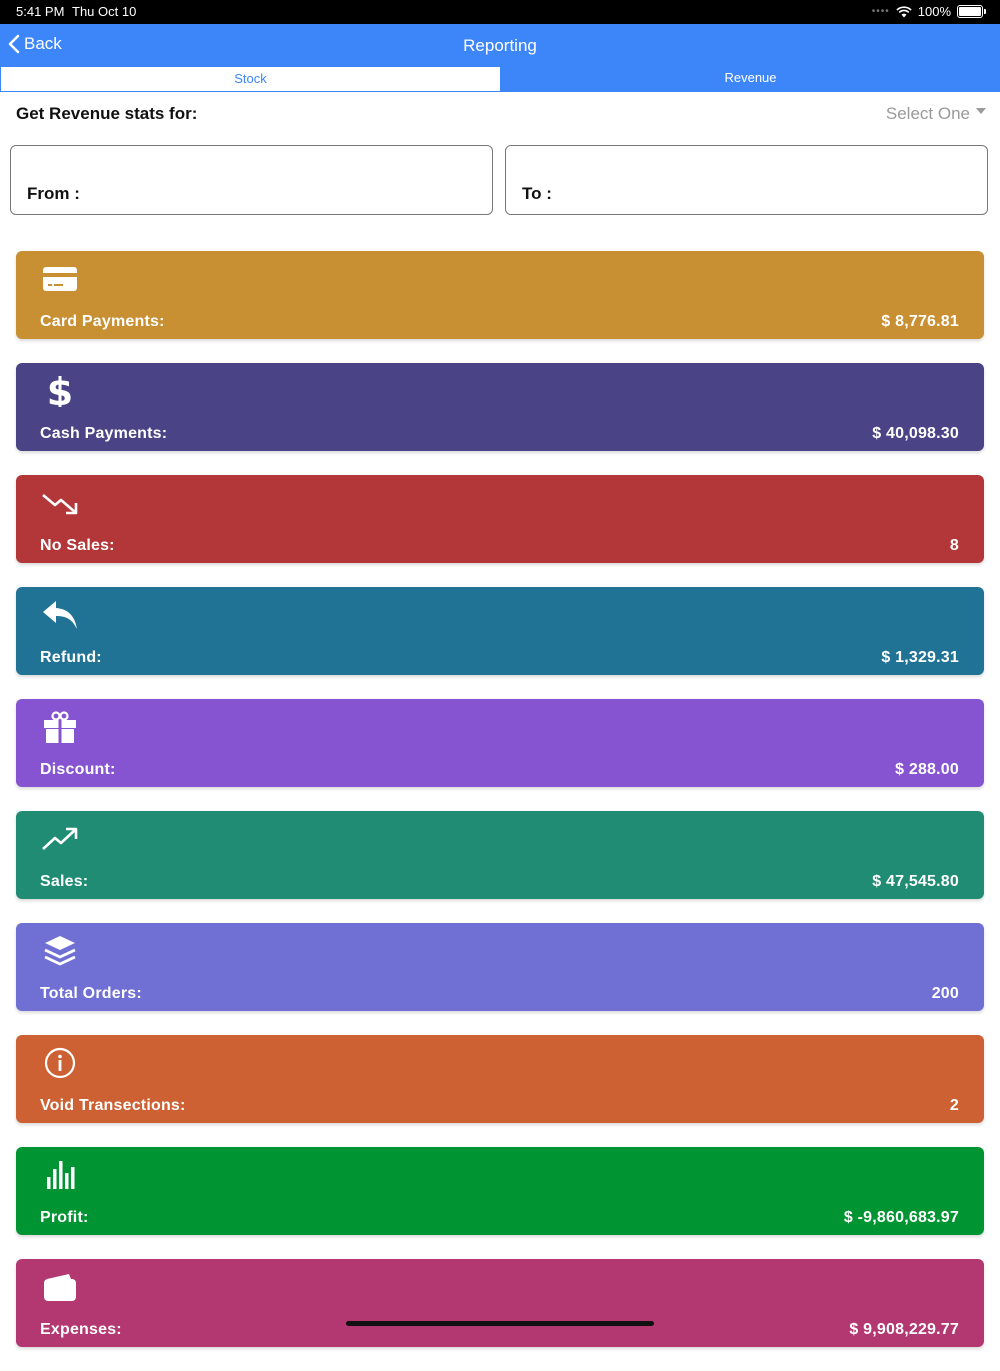 The image size is (1000, 1371). I want to click on battery-tip, so click(985, 11).